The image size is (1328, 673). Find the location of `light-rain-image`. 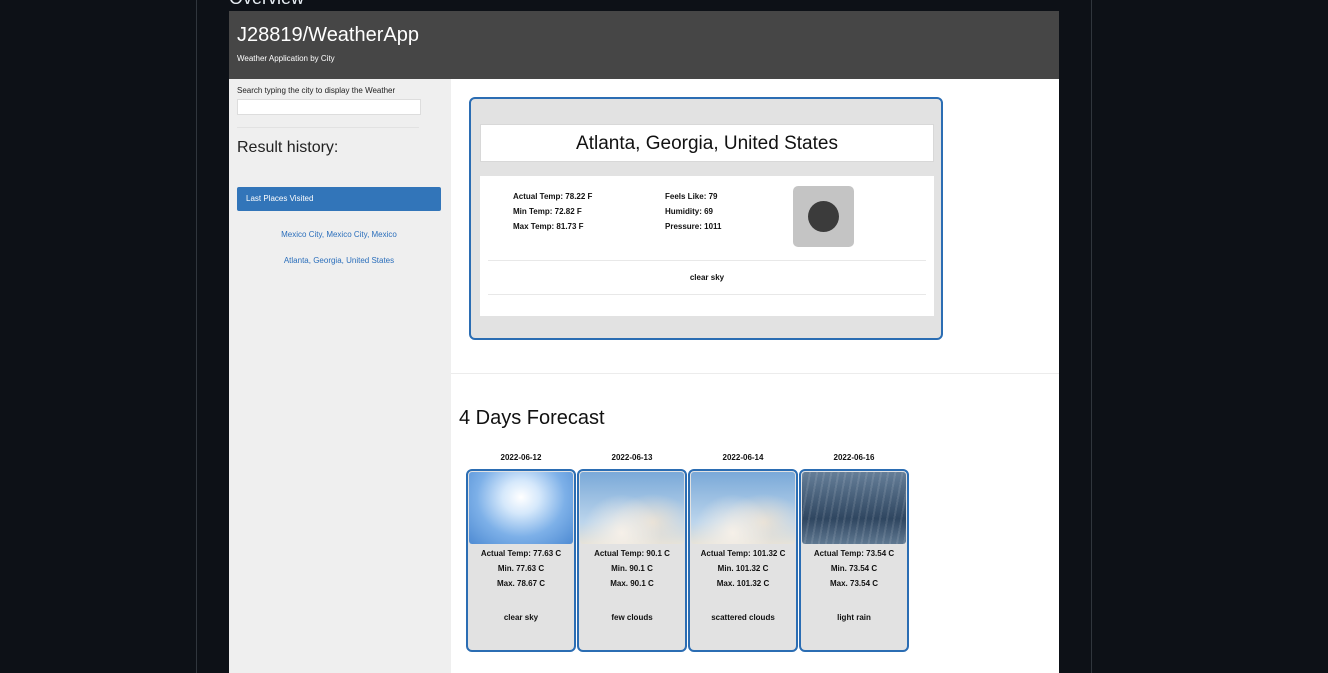

light-rain-image is located at coordinates (854, 508).